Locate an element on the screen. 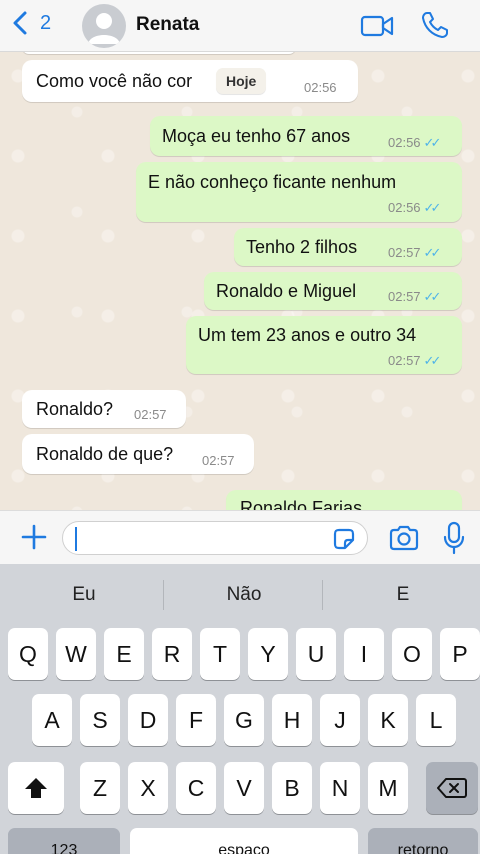 Image resolution: width=480 pixels, height=854 pixels. camera-button is located at coordinates (404, 538).